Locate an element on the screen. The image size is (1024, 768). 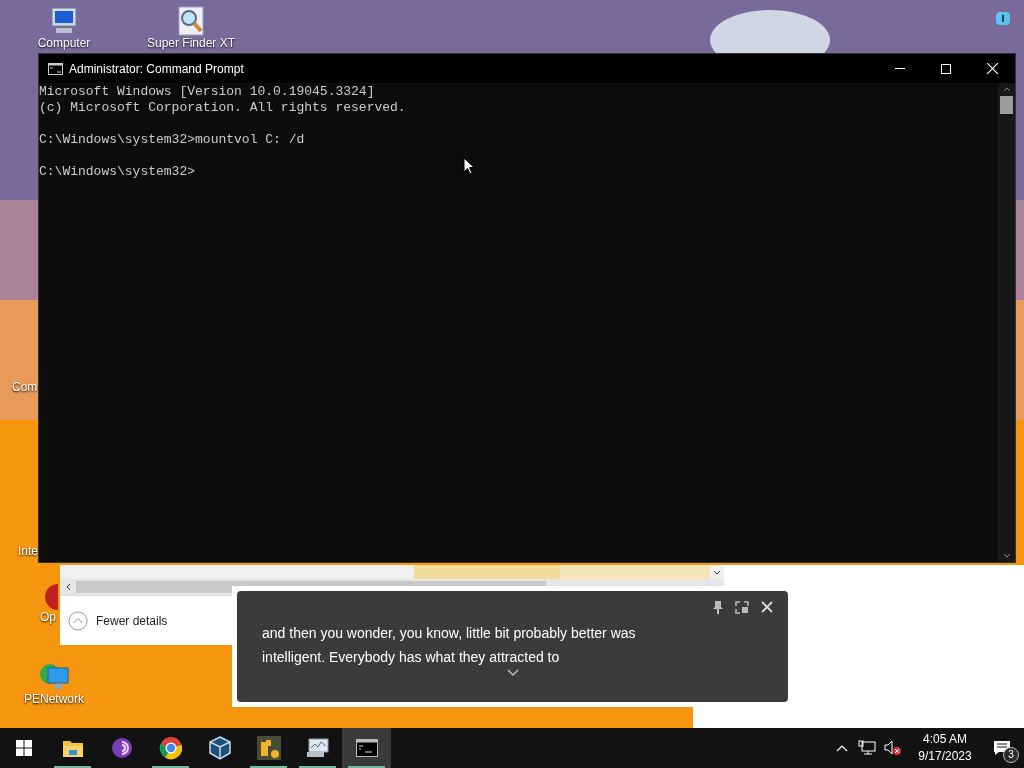
folder-icon is located at coordinates (72, 748).